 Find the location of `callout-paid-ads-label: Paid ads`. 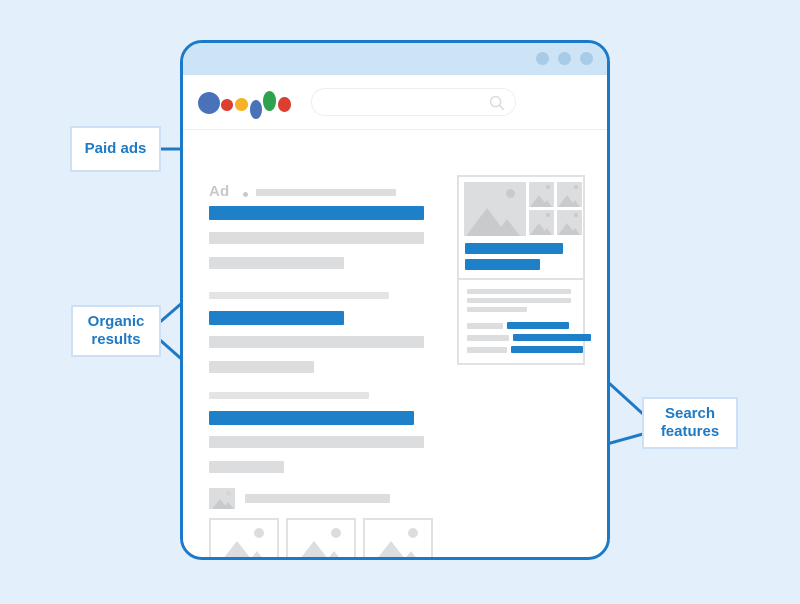

callout-paid-ads-label: Paid ads is located at coordinates (115, 149).